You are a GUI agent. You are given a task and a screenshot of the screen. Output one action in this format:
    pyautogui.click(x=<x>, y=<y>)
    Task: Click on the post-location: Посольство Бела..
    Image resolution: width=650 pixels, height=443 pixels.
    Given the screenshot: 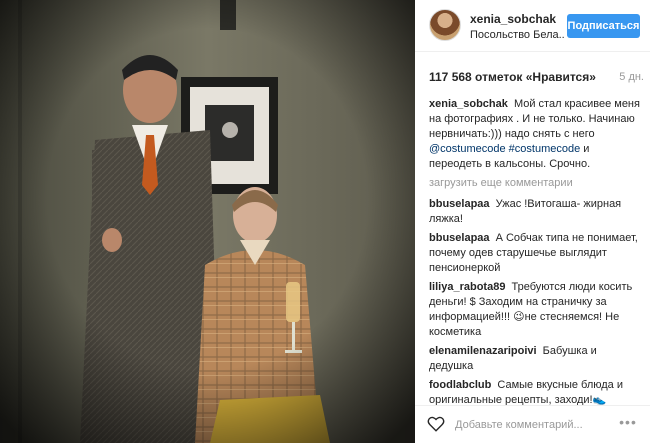 What is the action you would take?
    pyautogui.click(x=517, y=35)
    